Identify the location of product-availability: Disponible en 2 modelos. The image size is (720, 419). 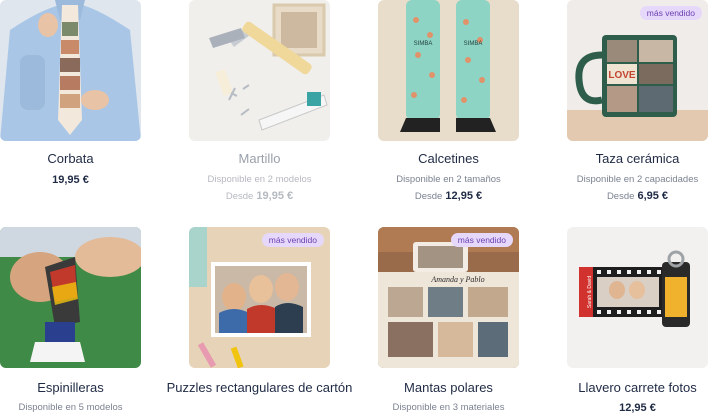
(259, 179).